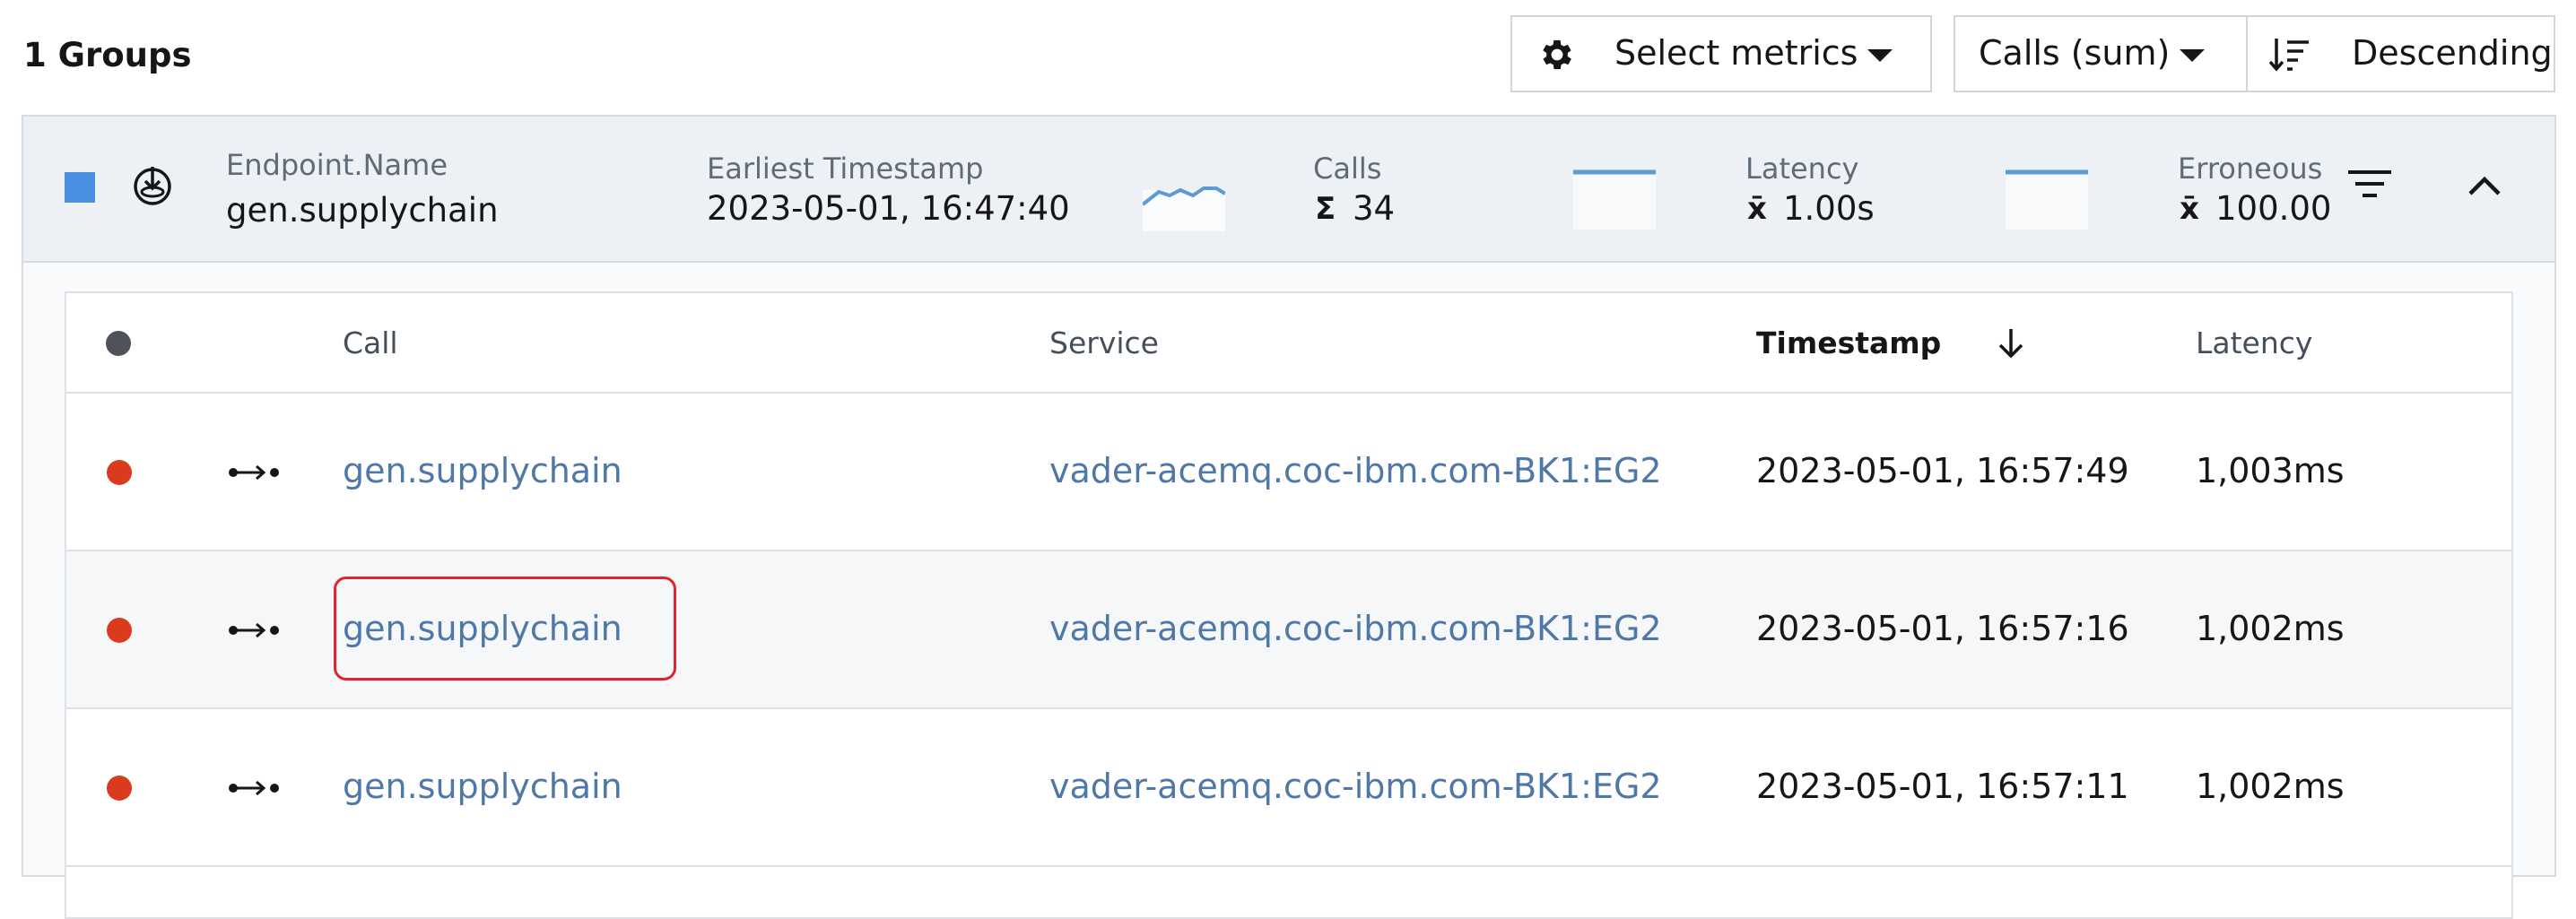 The width and height of the screenshot is (2576, 919). Describe the element at coordinates (1829, 208) in the screenshot. I see `latency-value: 1.00s` at that location.